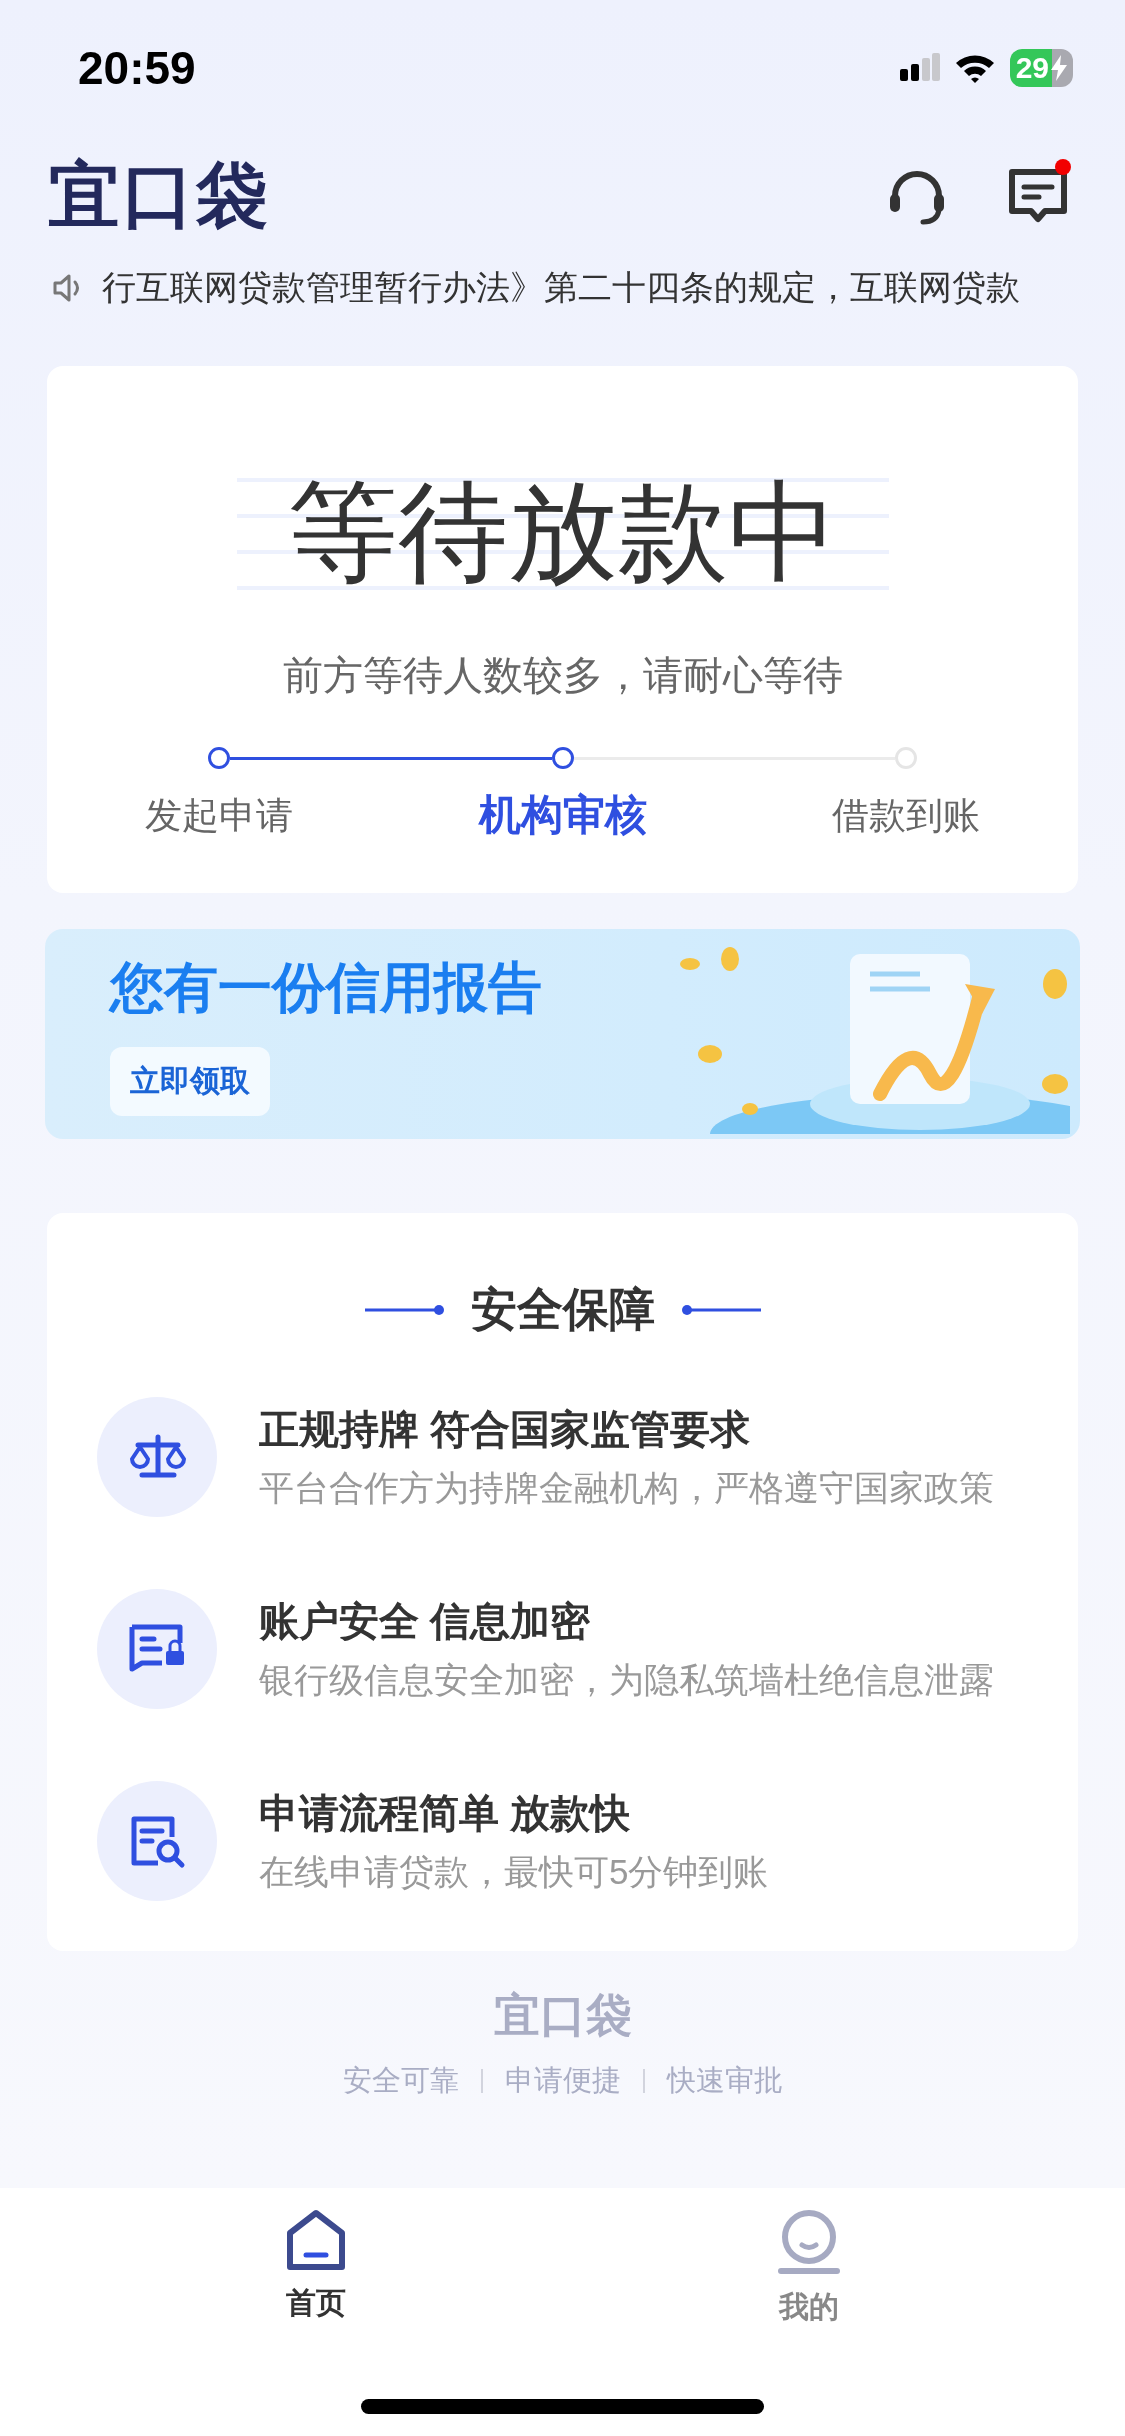 The image size is (1125, 2436). I want to click on feature-description: 在线申请贷款，最快可5分钟到账, so click(514, 1872).